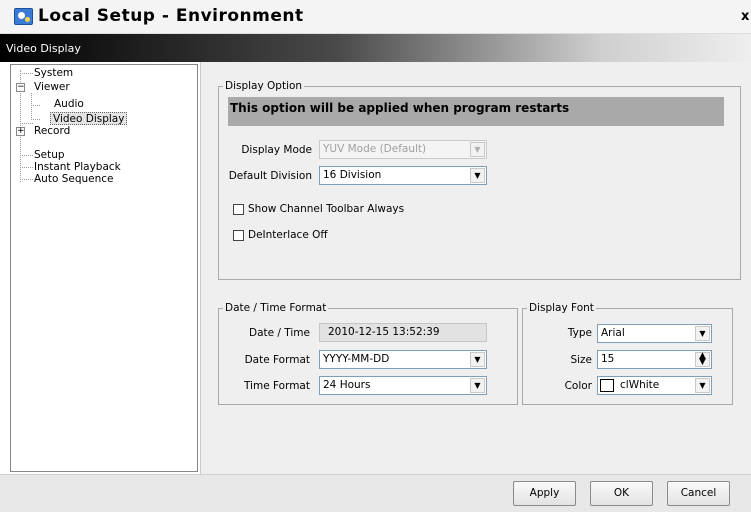  Describe the element at coordinates (403, 175) in the screenshot. I see `default-division-select: 16 Division ▼` at that location.